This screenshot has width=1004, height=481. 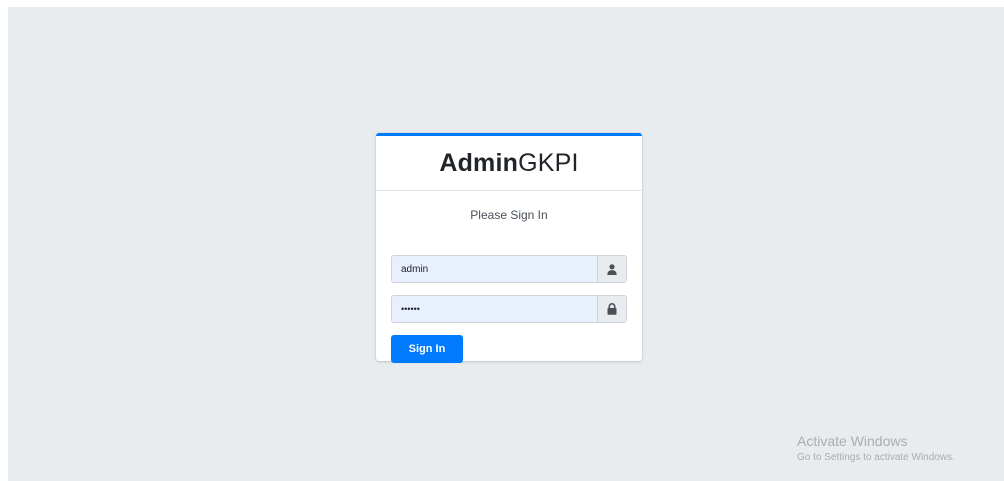 I want to click on password-input-group, so click(x=509, y=309).